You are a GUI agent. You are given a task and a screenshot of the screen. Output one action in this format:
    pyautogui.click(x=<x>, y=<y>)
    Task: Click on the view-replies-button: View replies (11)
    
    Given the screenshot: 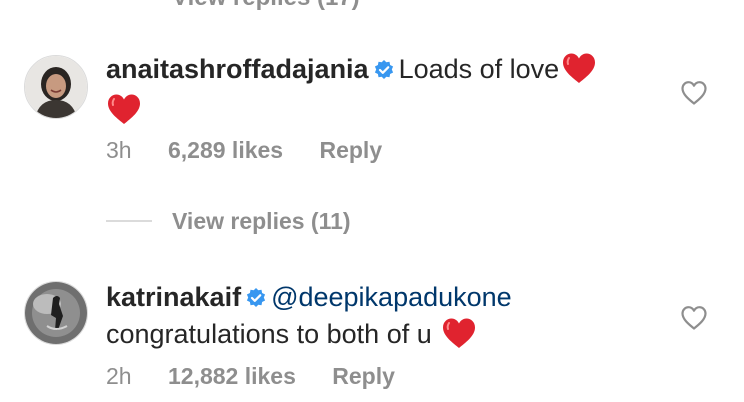 What is the action you would take?
    pyautogui.click(x=261, y=221)
    